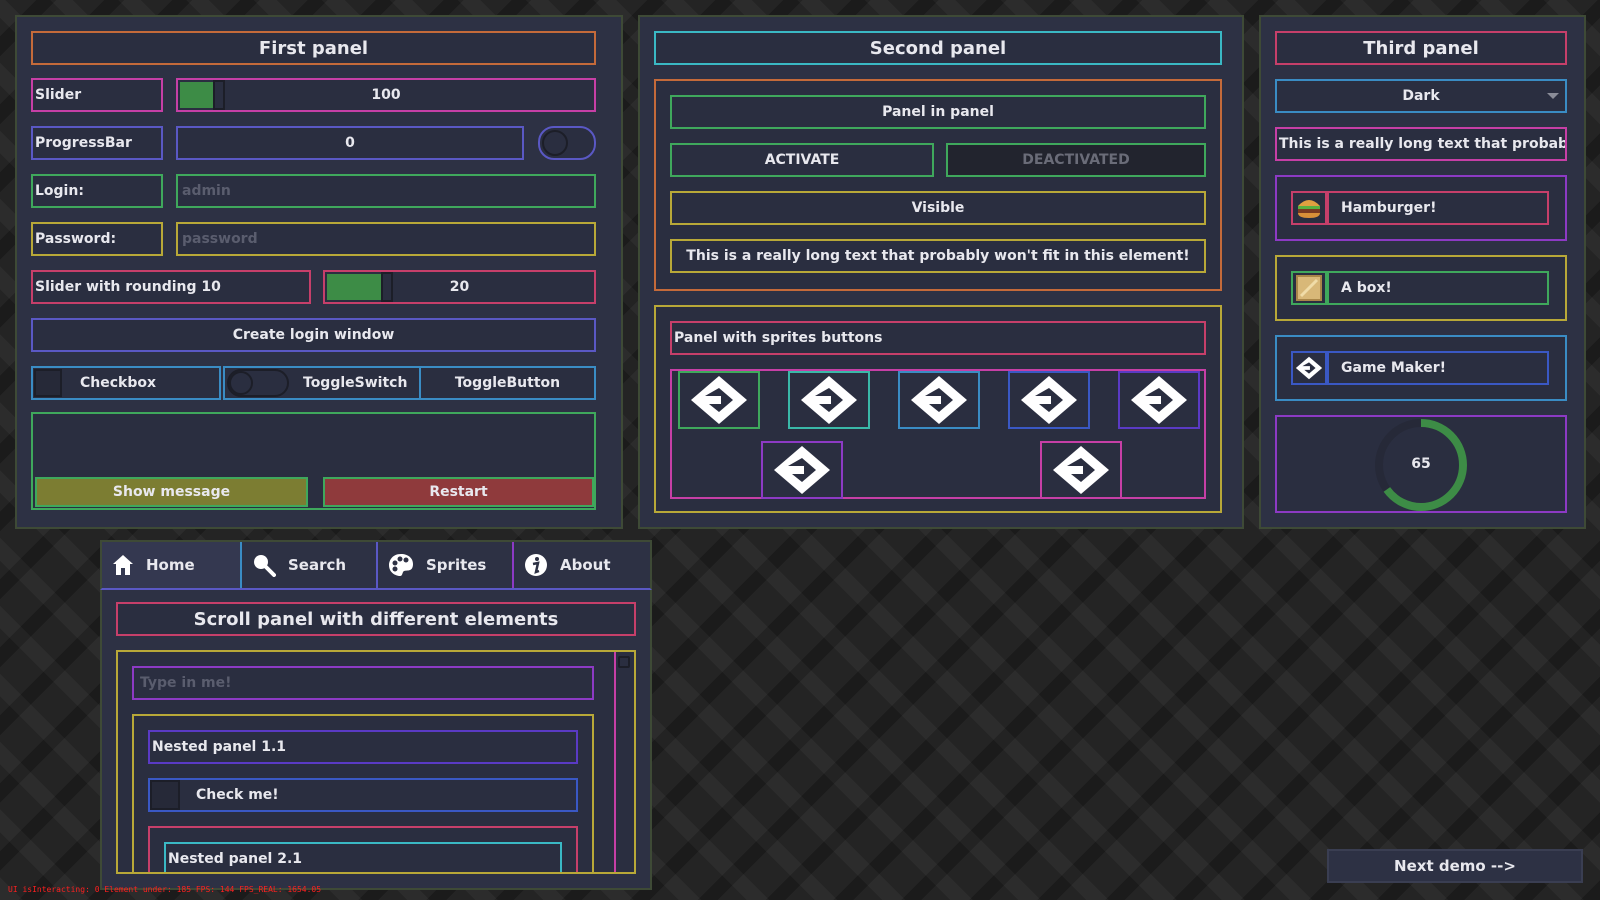 The width and height of the screenshot is (1600, 900). I want to click on sprites-grid, so click(938, 434).